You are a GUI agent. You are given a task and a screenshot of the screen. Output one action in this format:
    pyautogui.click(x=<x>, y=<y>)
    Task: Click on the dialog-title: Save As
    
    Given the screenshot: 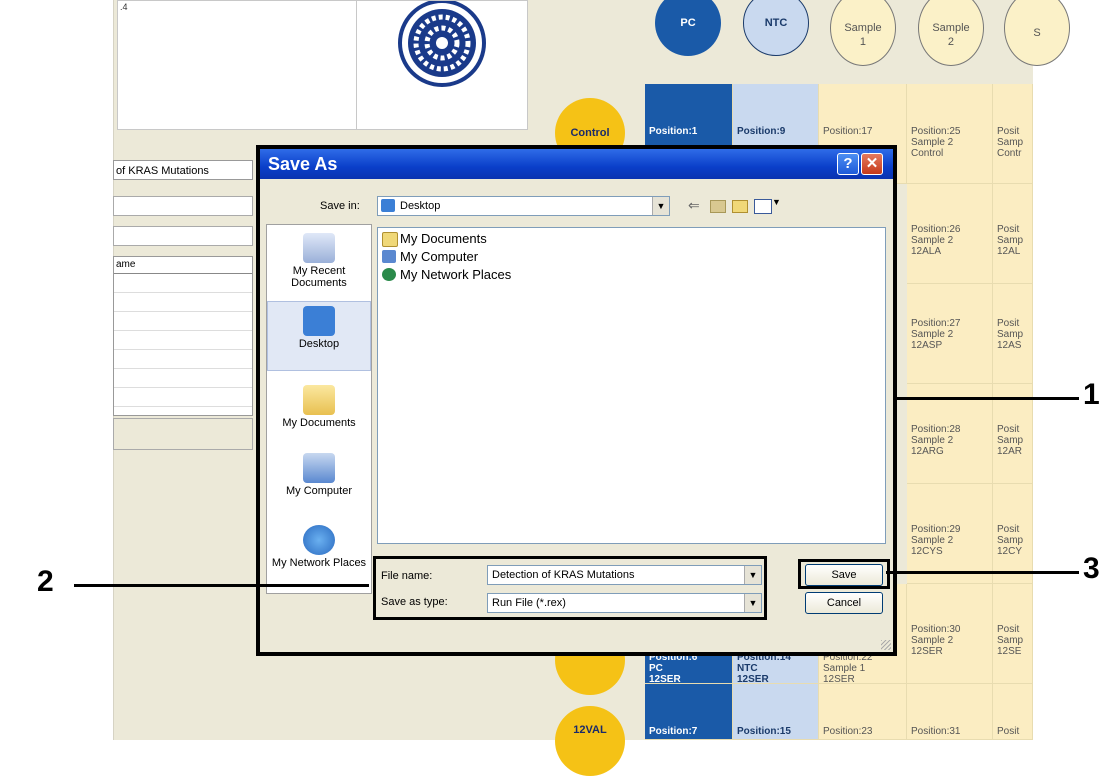 What is the action you would take?
    pyautogui.click(x=303, y=164)
    